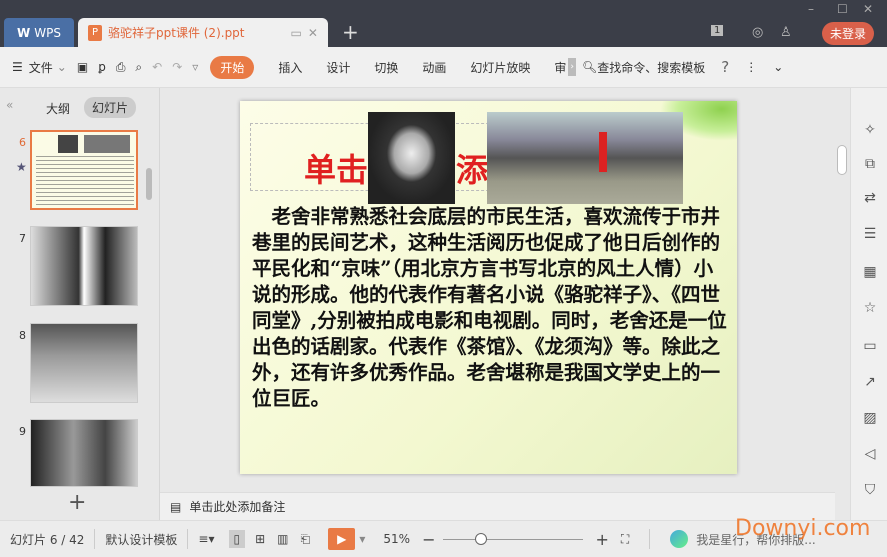 The height and width of the screenshot is (557, 887). I want to click on close-window-icon: ✕, so click(868, 9).